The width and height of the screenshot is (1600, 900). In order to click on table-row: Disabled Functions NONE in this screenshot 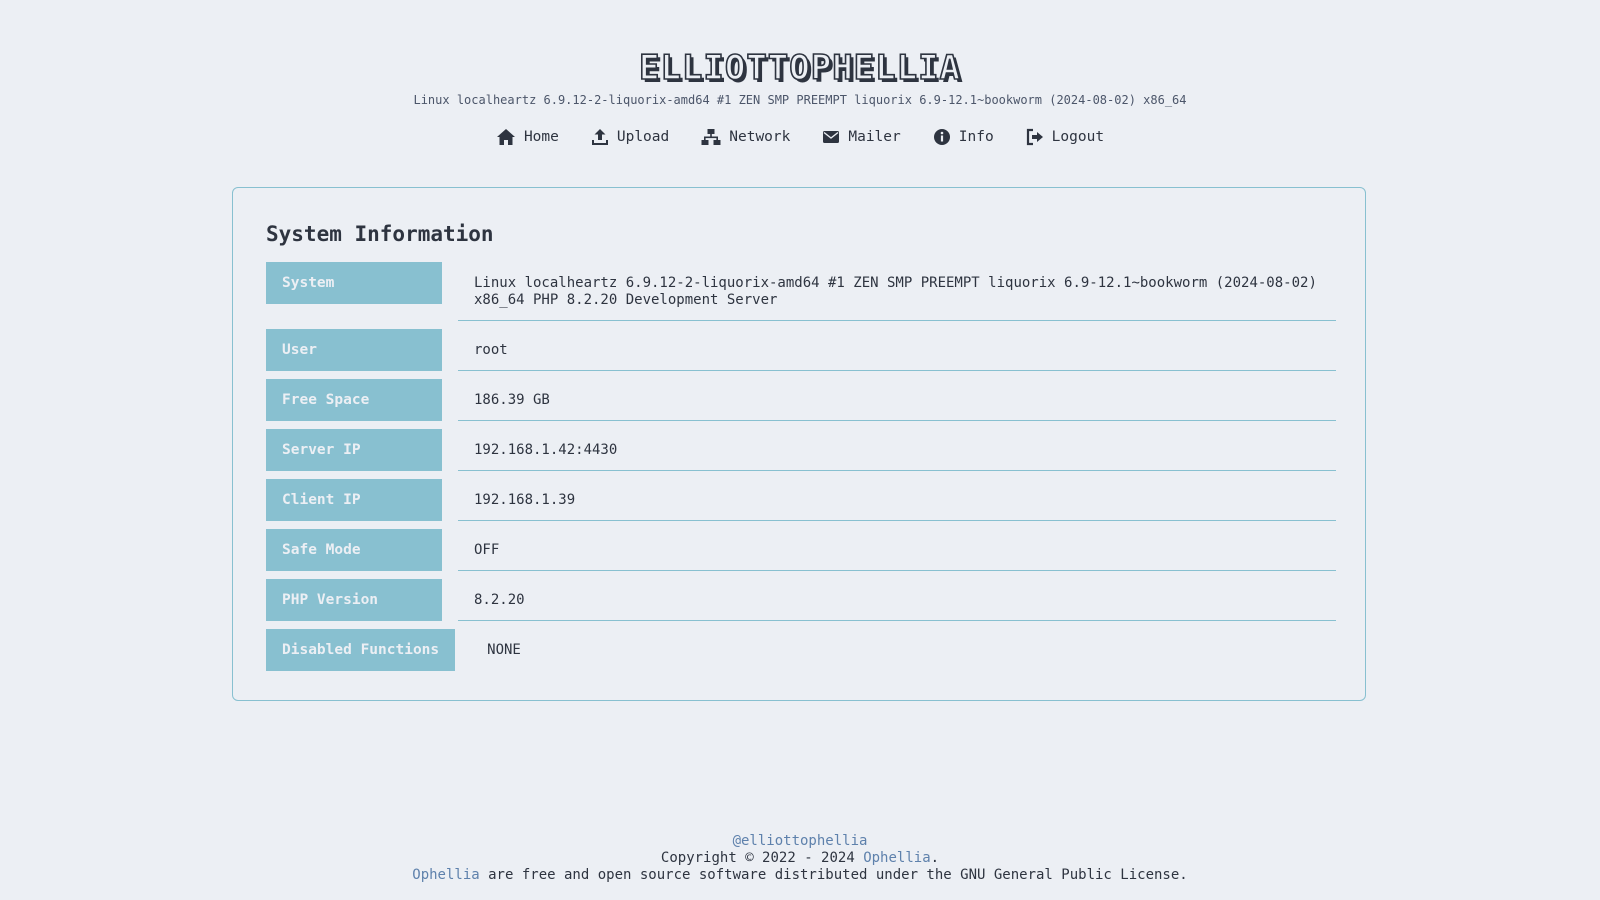, I will do `click(801, 650)`.